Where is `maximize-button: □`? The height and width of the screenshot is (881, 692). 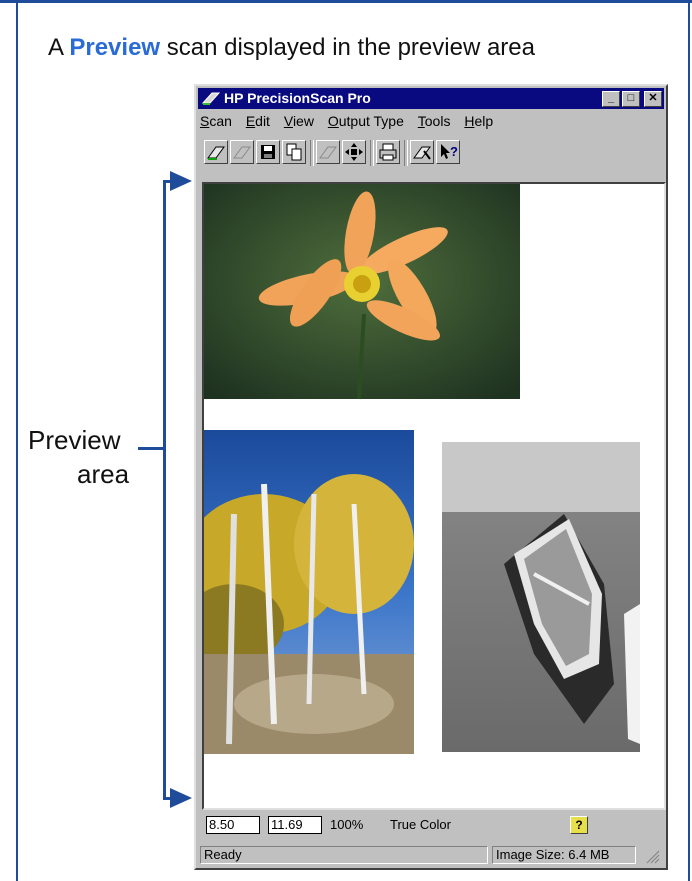
maximize-button: □ is located at coordinates (631, 99).